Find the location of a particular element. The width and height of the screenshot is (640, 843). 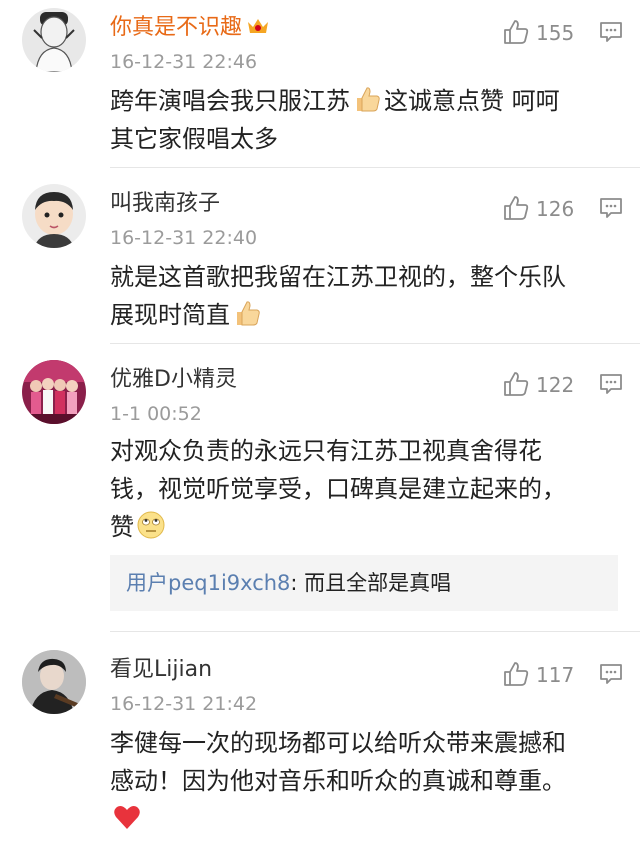

username: 你真是不识趣 is located at coordinates (190, 28).